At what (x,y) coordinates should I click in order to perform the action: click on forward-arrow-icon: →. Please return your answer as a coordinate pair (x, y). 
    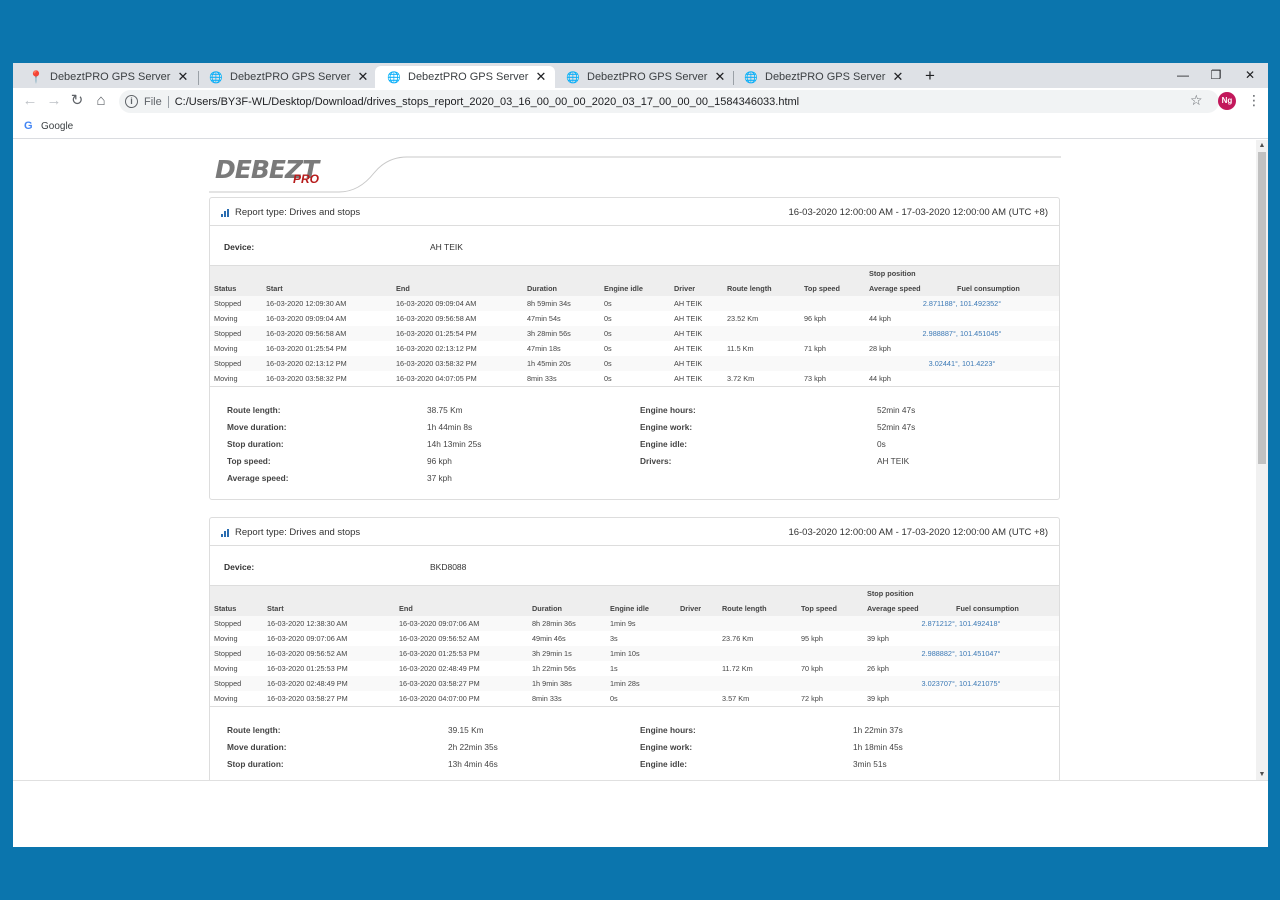
    Looking at the image, I should click on (54, 101).